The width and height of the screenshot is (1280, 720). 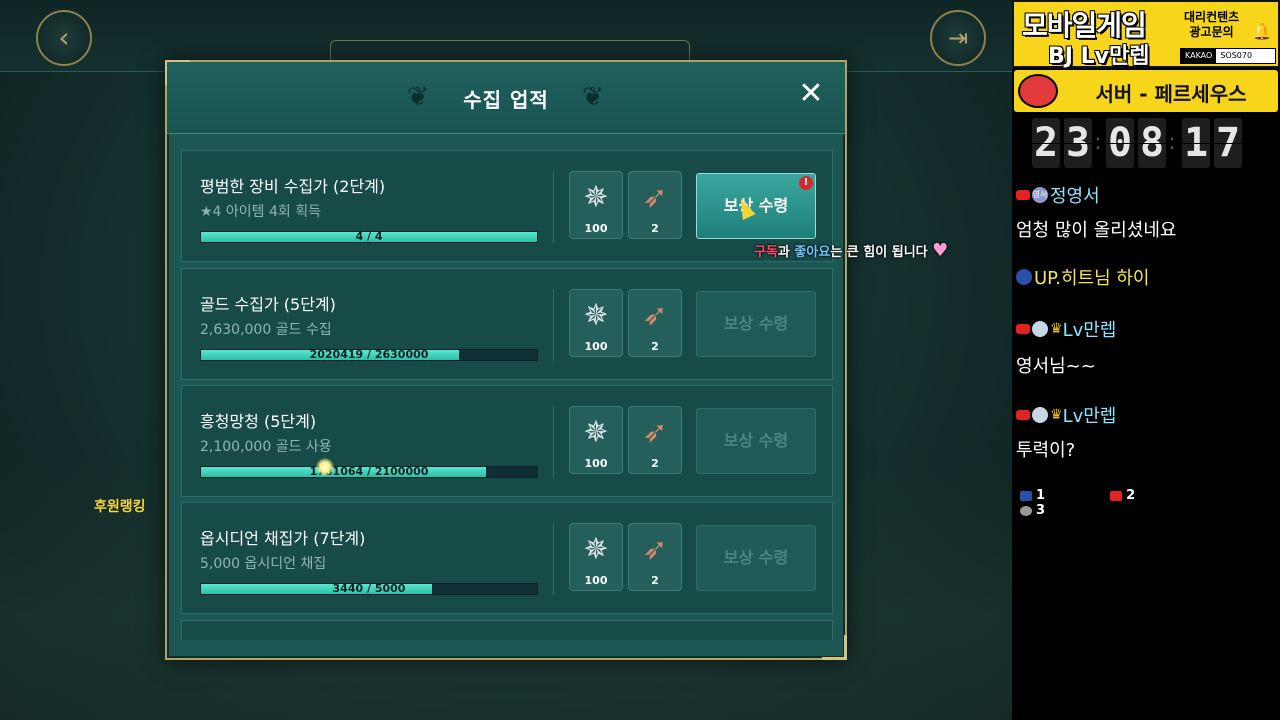 I want to click on ad-line: 대리컨텐츠, so click(x=1212, y=17).